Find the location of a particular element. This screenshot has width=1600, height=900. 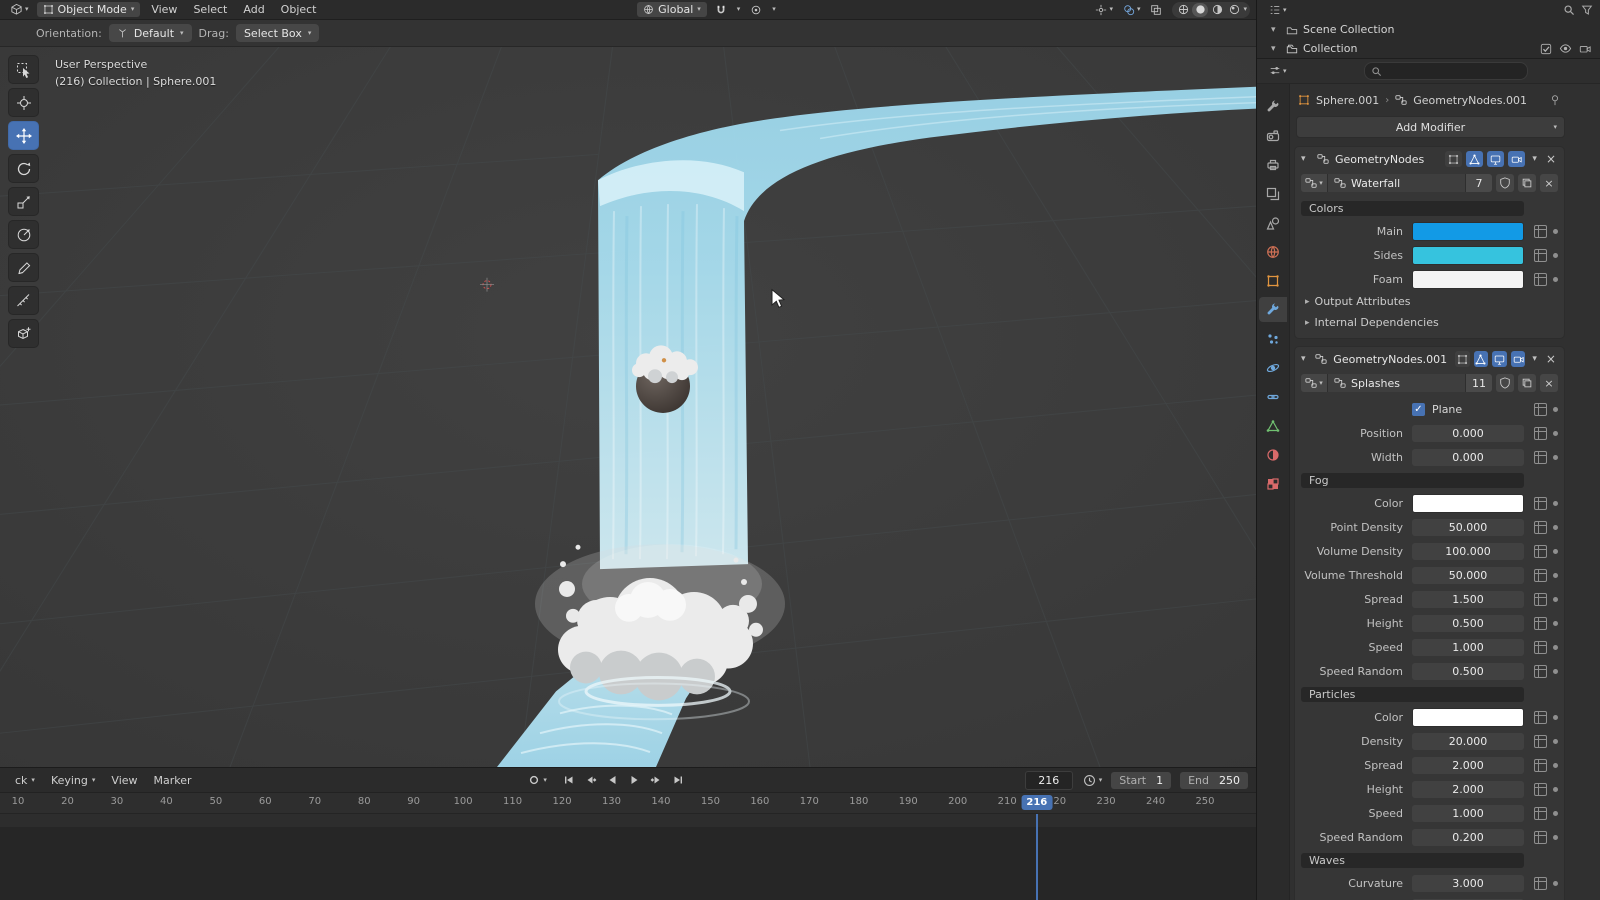

number-field: 1.500 is located at coordinates (1468, 599).